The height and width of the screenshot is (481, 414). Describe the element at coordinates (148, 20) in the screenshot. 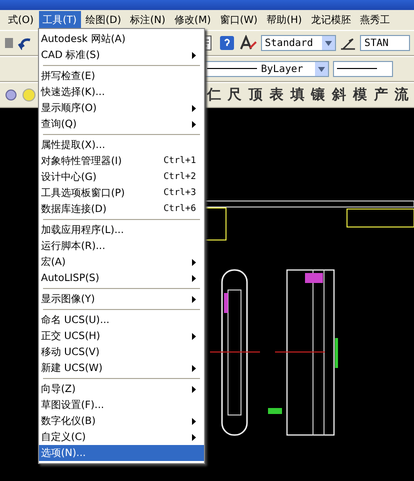

I see `menu-bar-item: 标注(N)` at that location.